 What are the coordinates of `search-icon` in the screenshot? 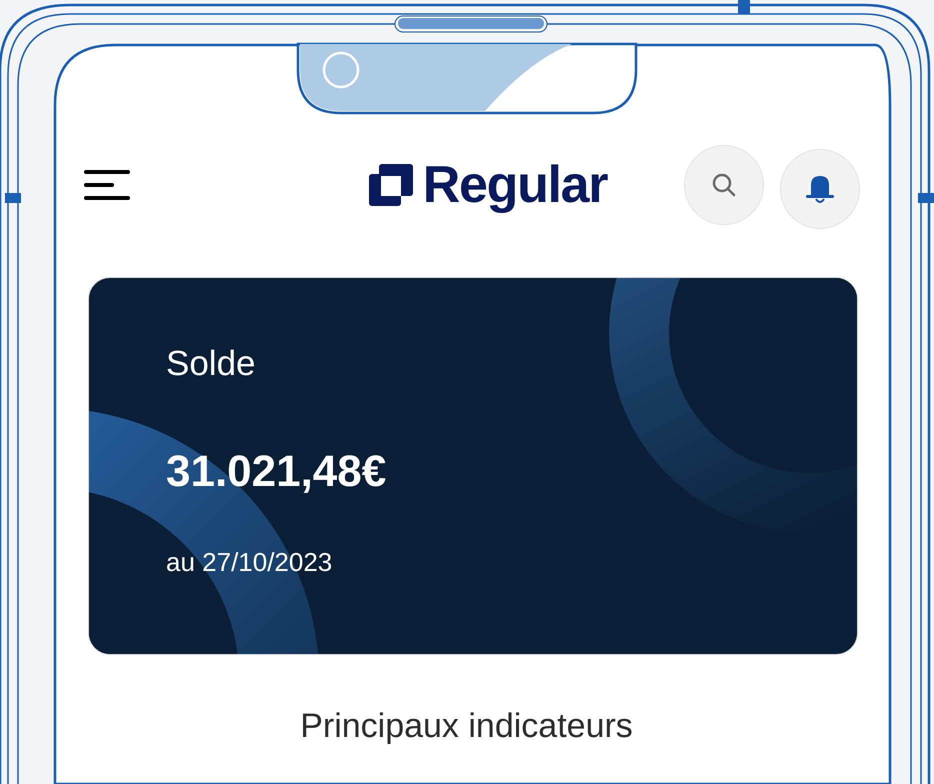 It's located at (724, 185).